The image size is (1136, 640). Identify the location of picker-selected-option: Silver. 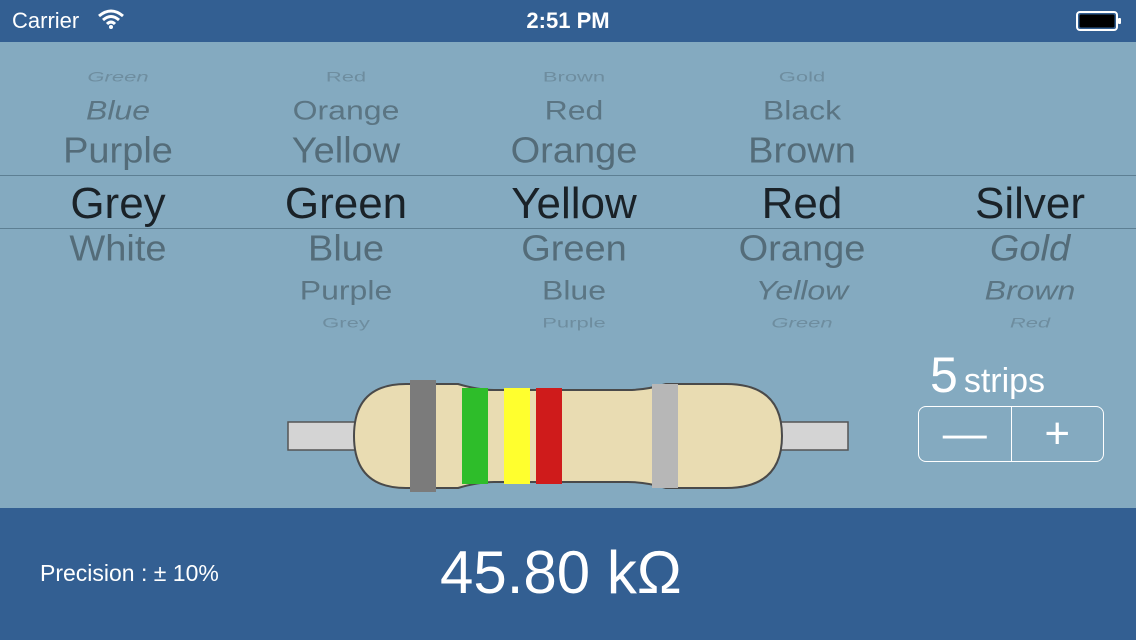
(1030, 204).